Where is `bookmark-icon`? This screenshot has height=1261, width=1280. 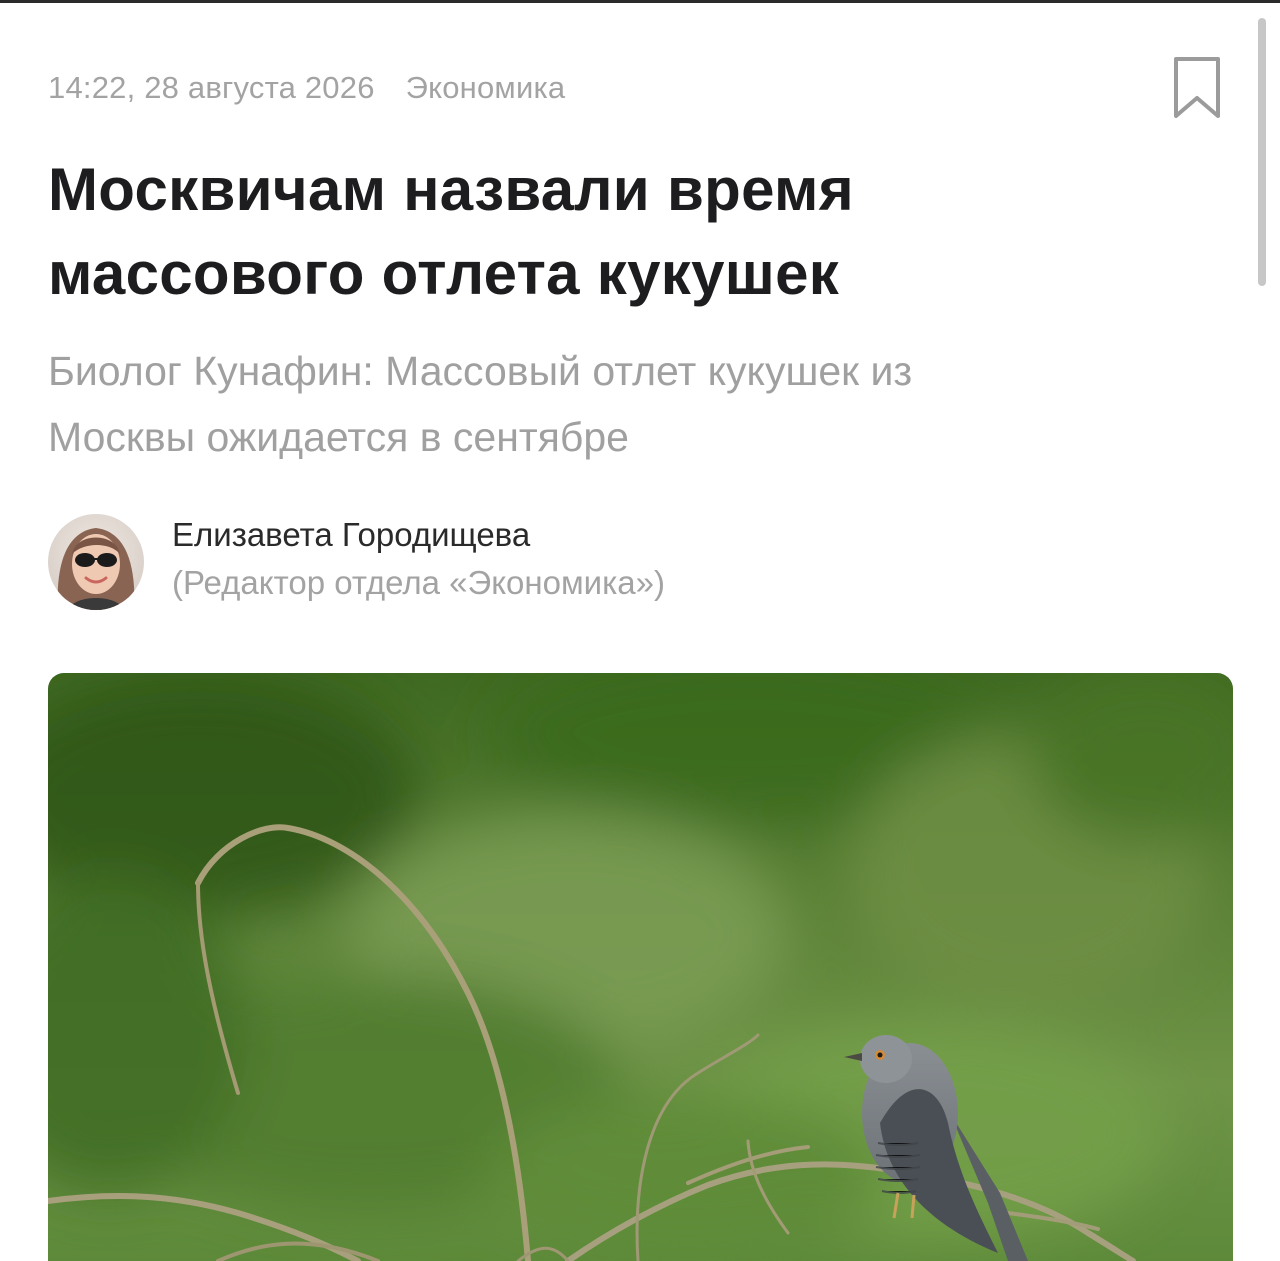 bookmark-icon is located at coordinates (1197, 87).